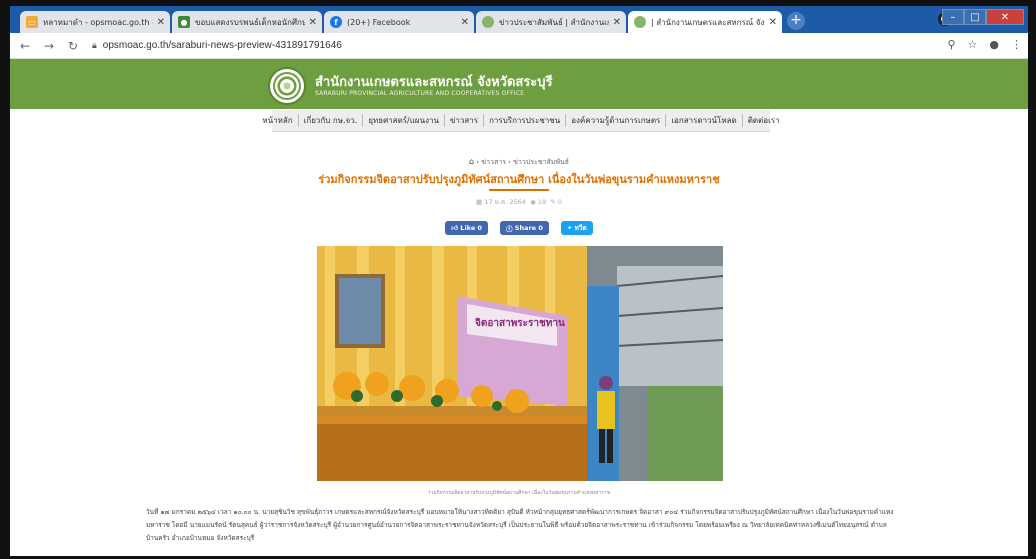 The image size is (1036, 559). I want to click on share-label: Share 0, so click(528, 228).